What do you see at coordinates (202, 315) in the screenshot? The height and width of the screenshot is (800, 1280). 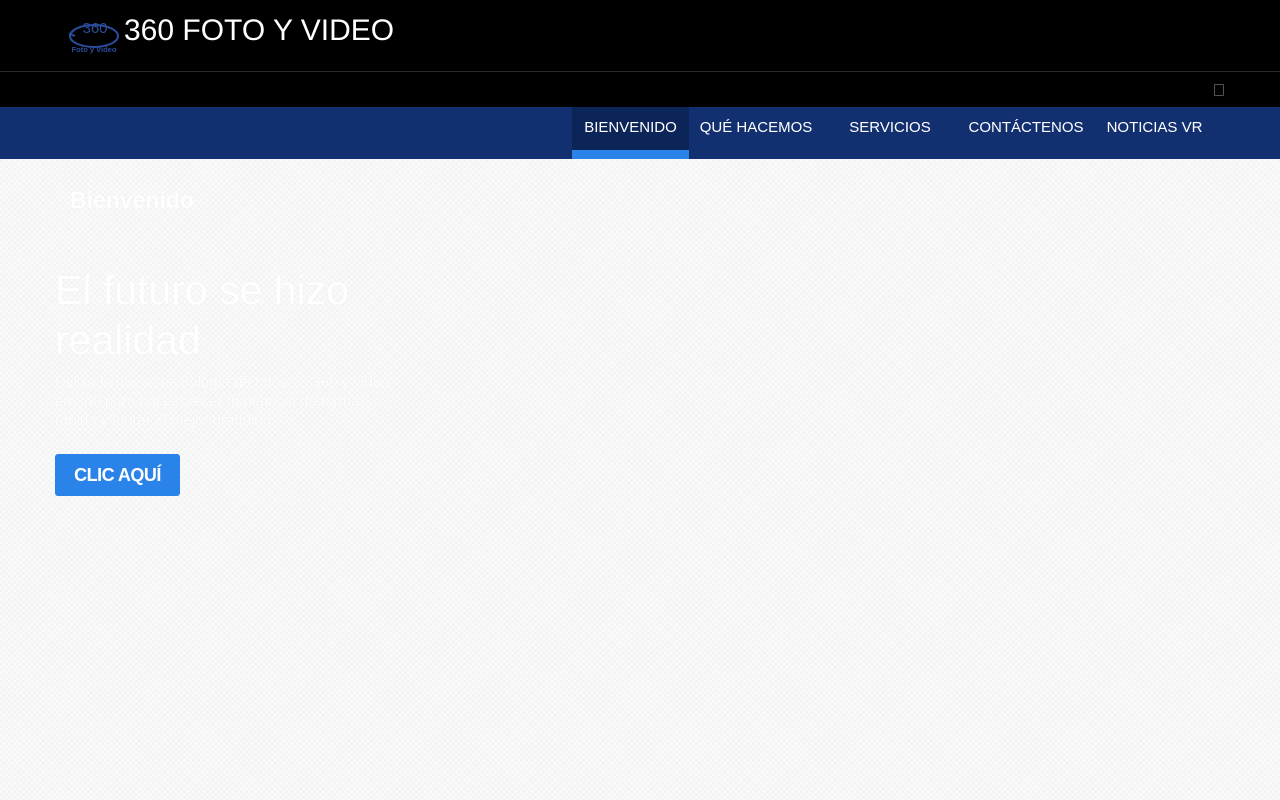 I see `hero-heading: El futuro se hizo realidad` at bounding box center [202, 315].